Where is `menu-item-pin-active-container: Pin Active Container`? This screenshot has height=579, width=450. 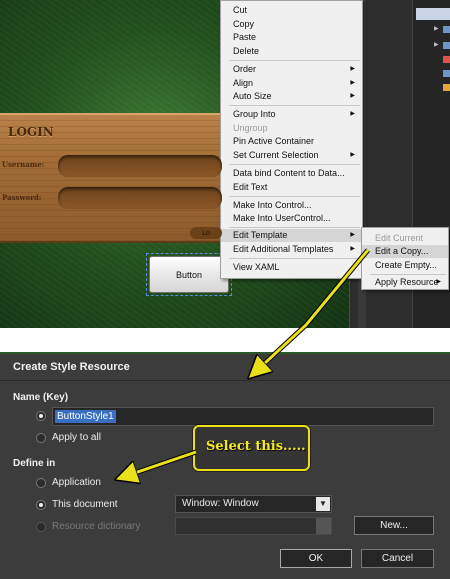 menu-item-pin-active-container: Pin Active Container is located at coordinates (291, 141).